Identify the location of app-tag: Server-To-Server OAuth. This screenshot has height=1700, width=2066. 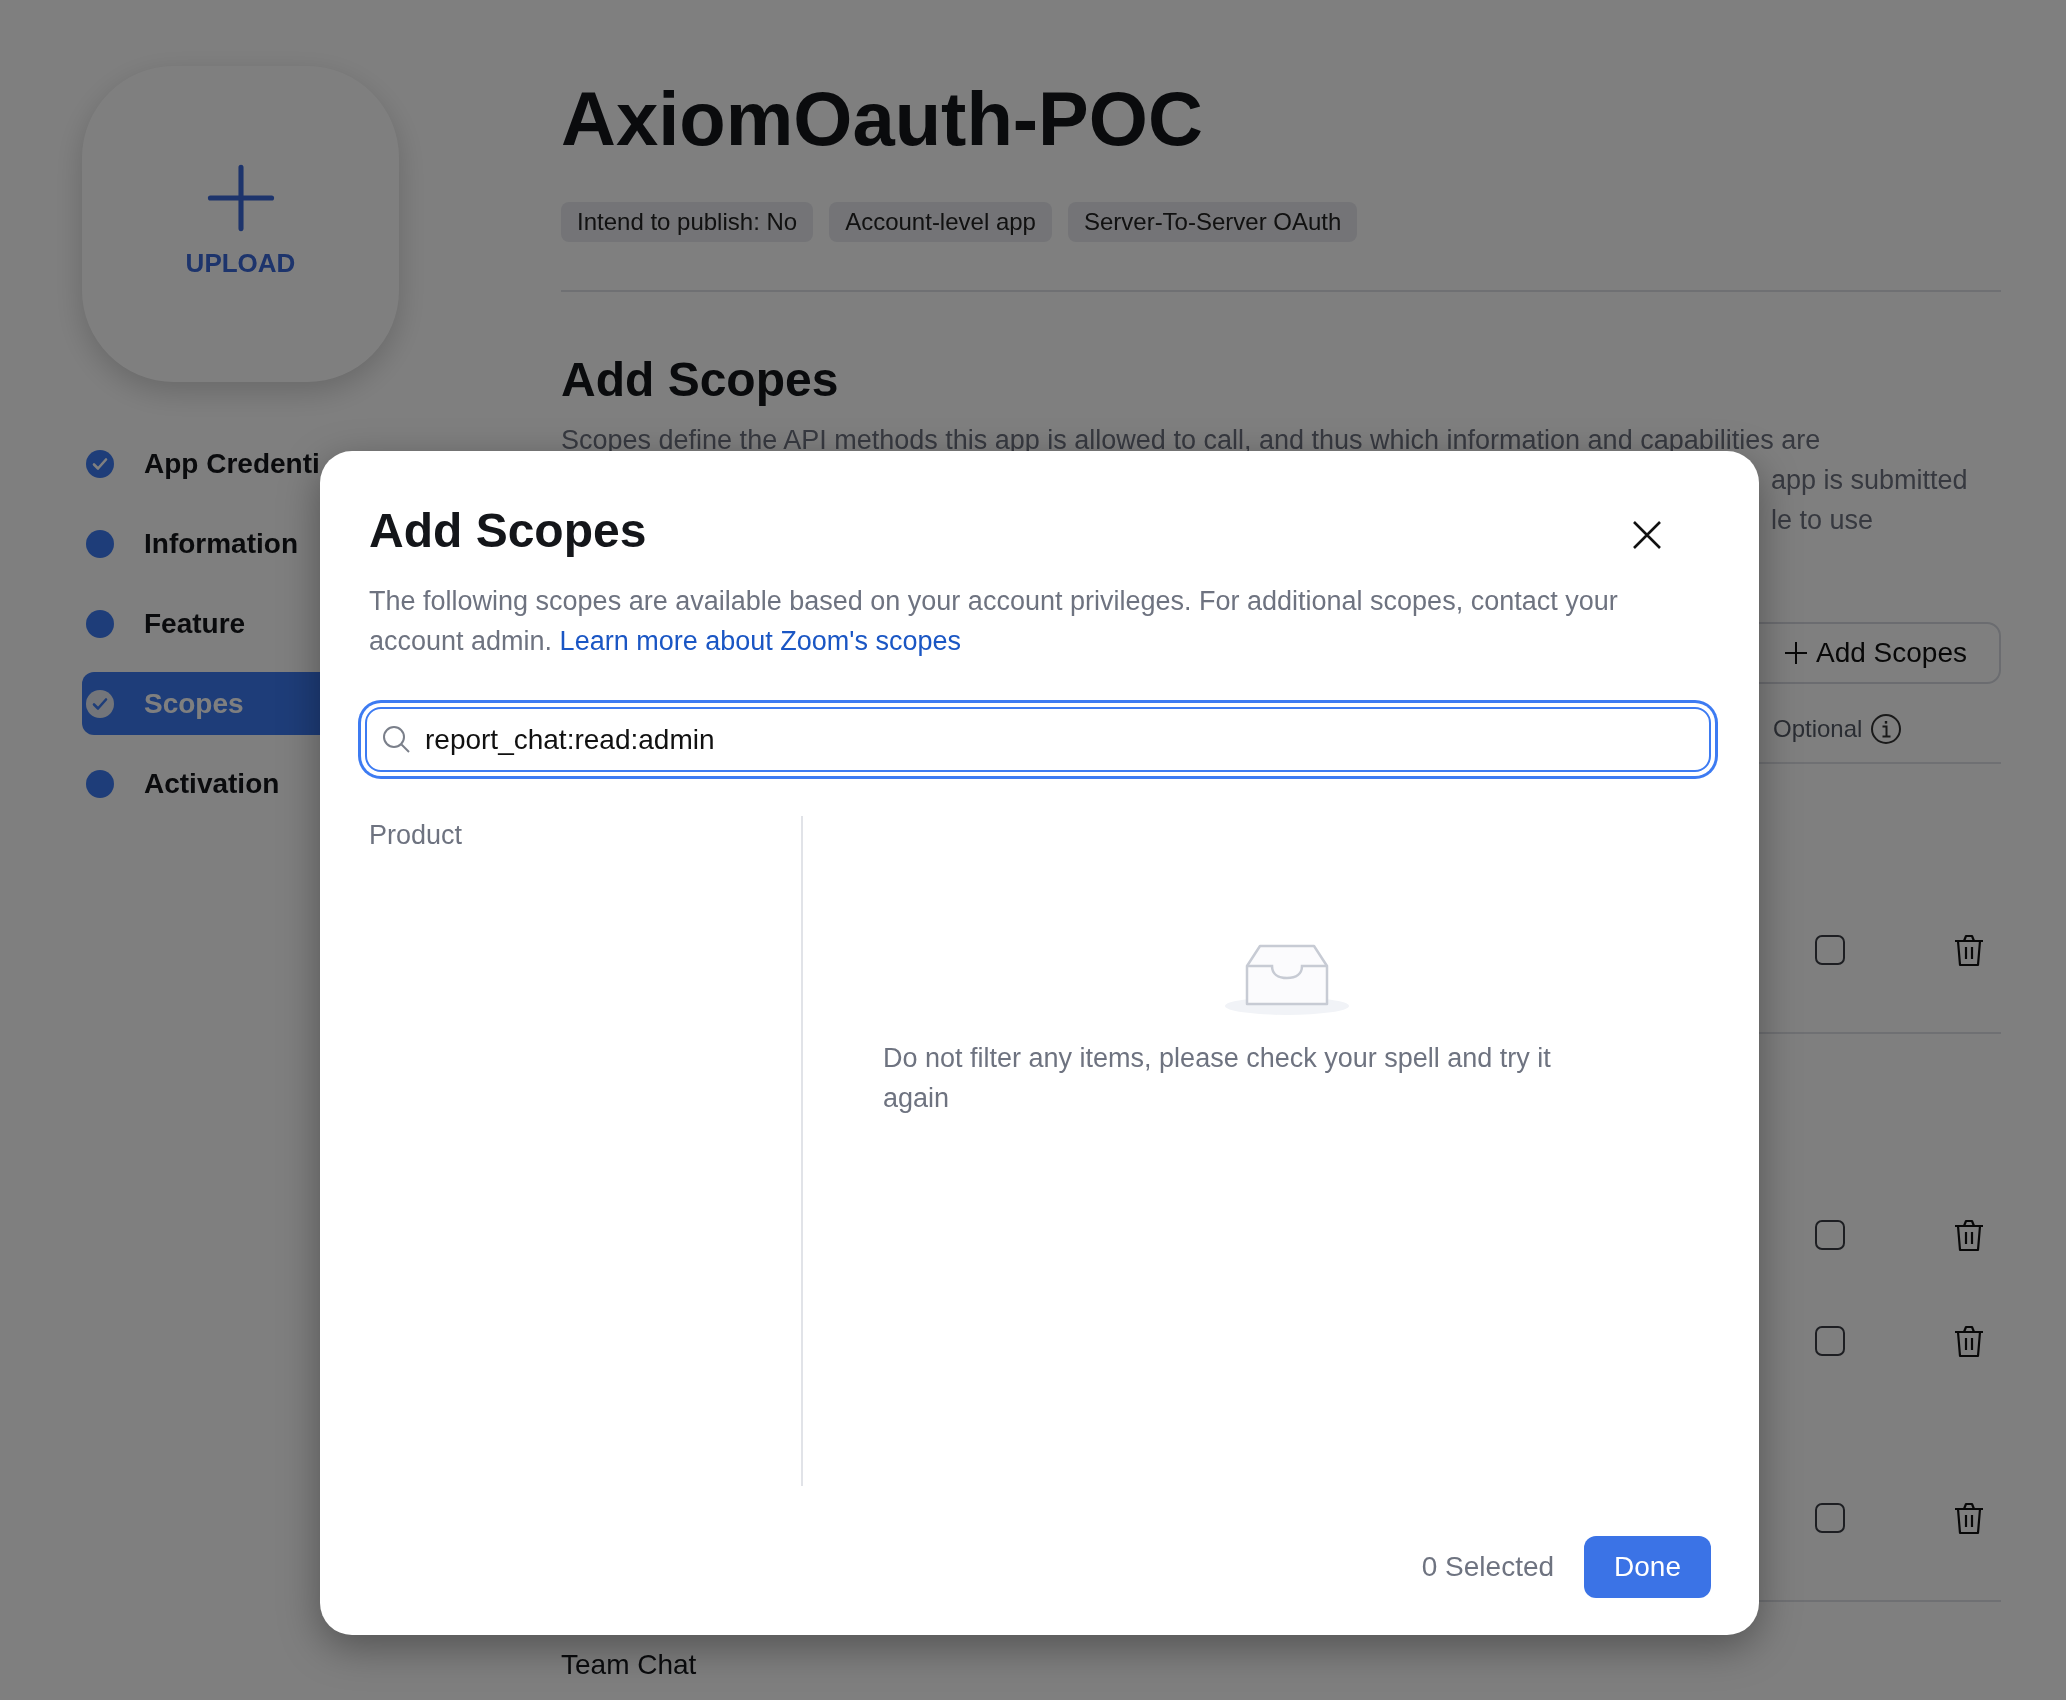
(1212, 222).